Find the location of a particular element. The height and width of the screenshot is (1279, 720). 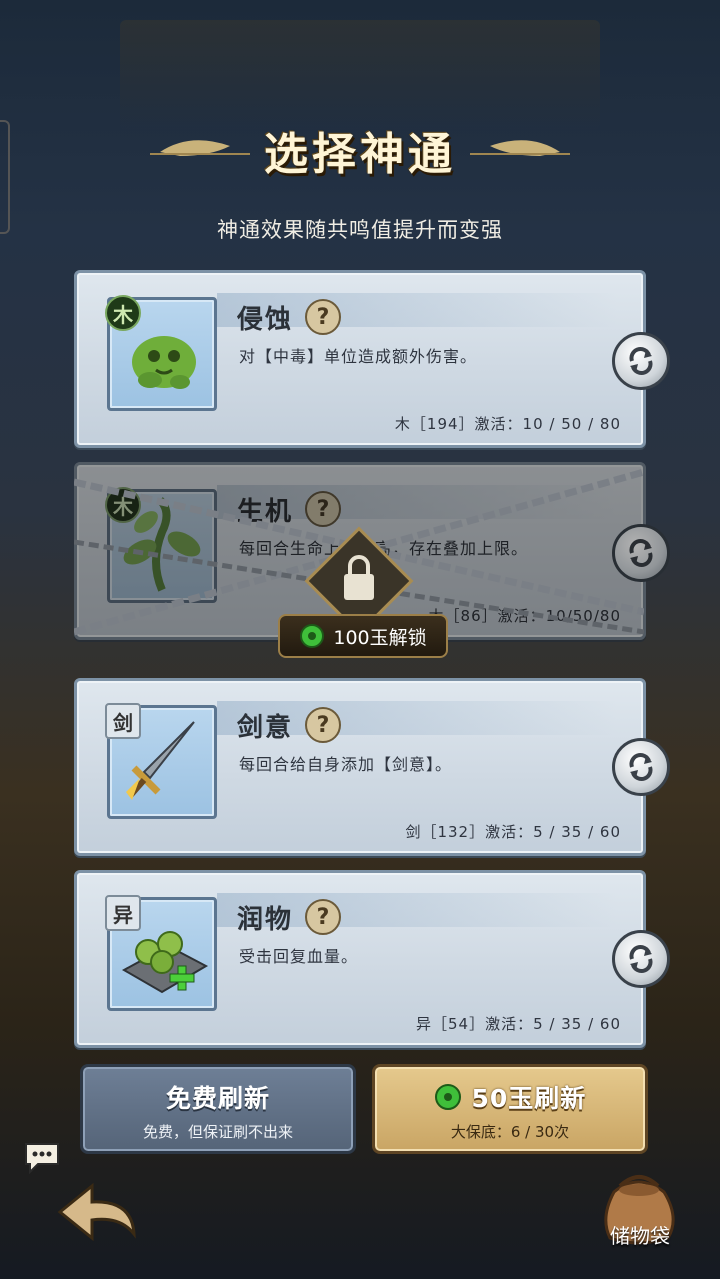

ability-desc: 受击回复血量。 is located at coordinates (299, 956).